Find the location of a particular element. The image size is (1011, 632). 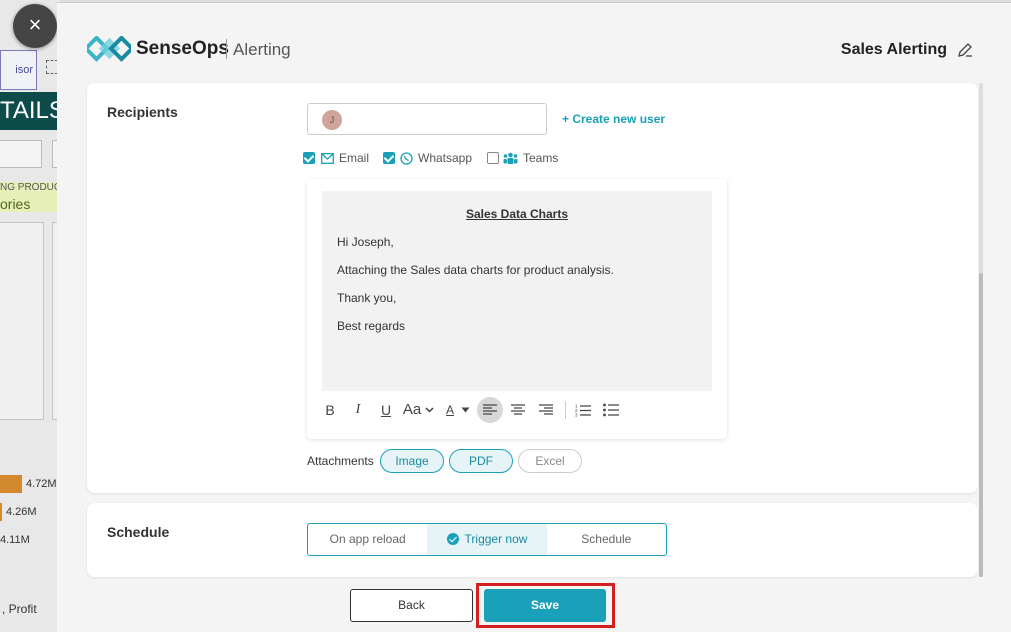

schedule-option: Schedule is located at coordinates (606, 539).